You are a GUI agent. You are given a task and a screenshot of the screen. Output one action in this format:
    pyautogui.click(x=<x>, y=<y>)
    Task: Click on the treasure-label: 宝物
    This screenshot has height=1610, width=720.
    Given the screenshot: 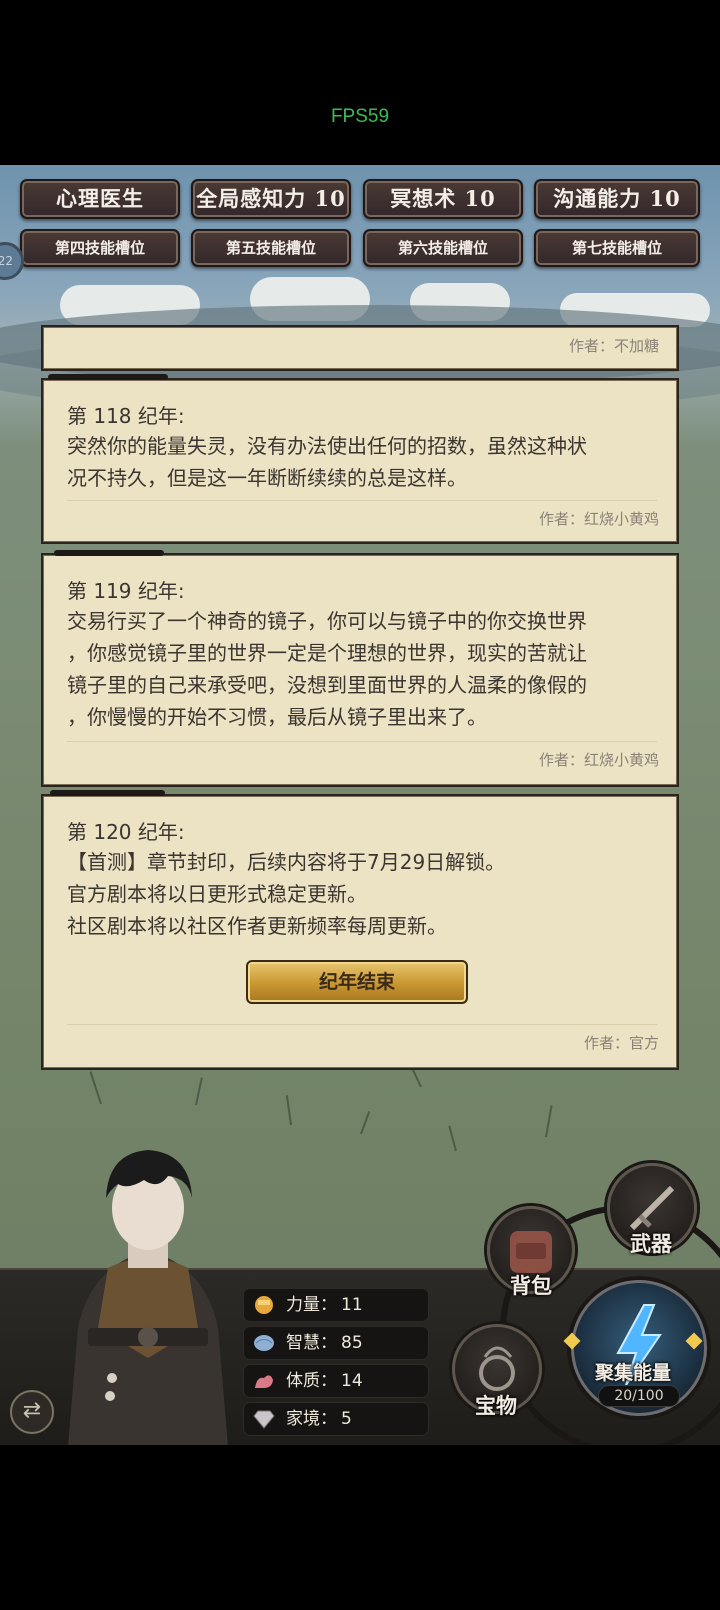 What is the action you would take?
    pyautogui.click(x=496, y=1405)
    